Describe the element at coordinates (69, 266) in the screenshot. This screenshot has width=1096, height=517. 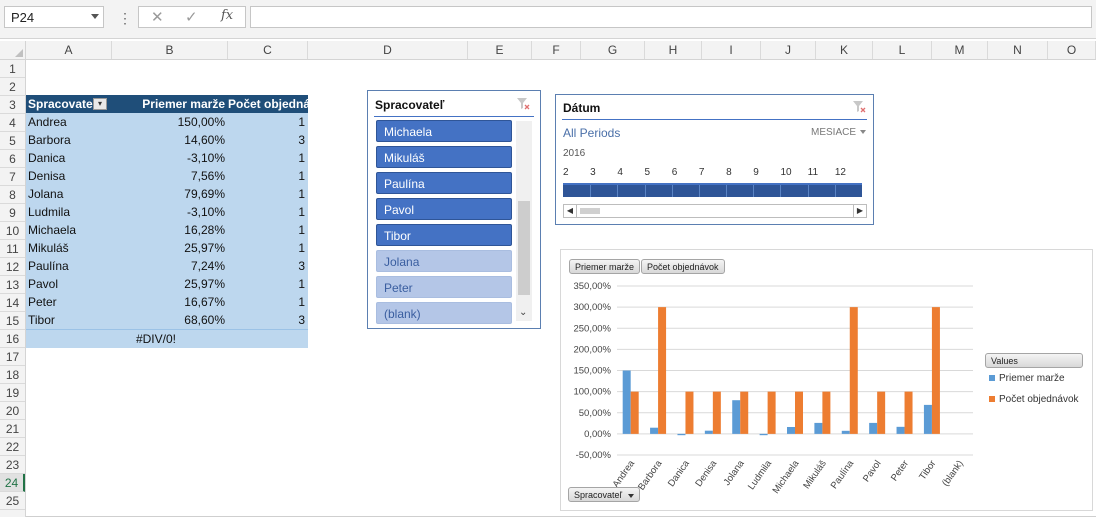
I see `pivot-cell: Paulína` at that location.